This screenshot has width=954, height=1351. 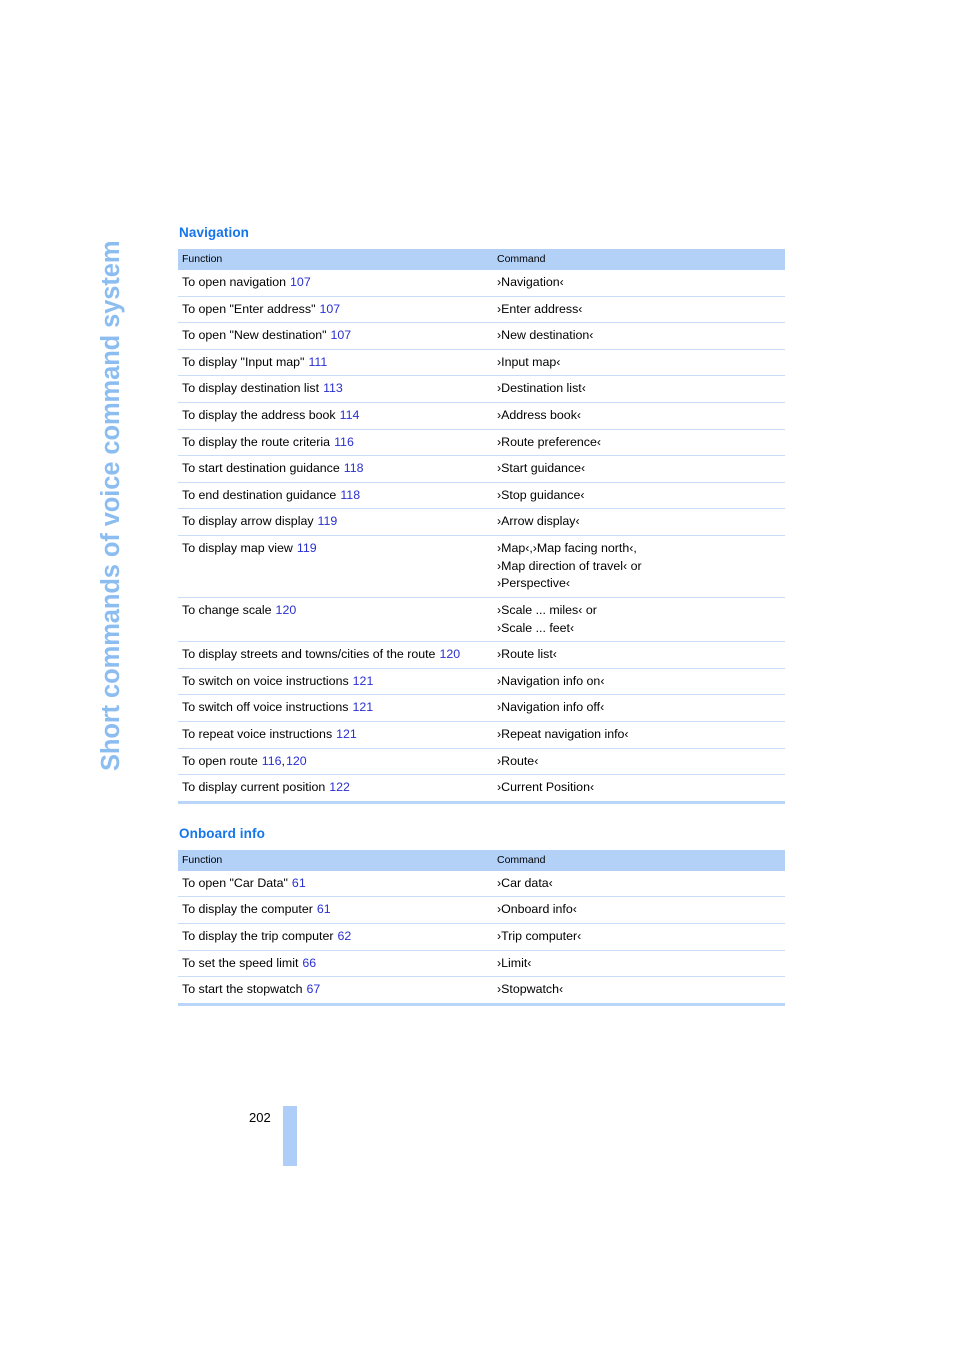 What do you see at coordinates (551, 680) in the screenshot?
I see `voice-command-text: ›Navigation info on‹` at bounding box center [551, 680].